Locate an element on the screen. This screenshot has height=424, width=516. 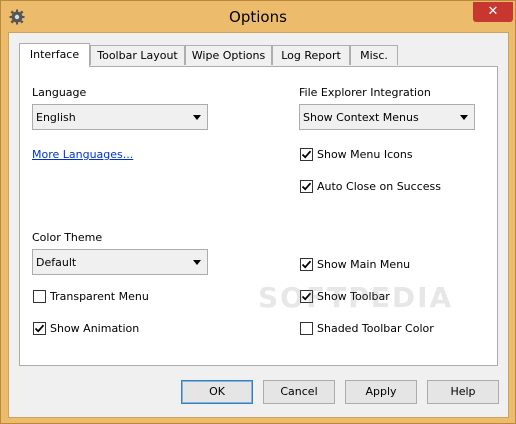
apply-button: Apply is located at coordinates (381, 392).